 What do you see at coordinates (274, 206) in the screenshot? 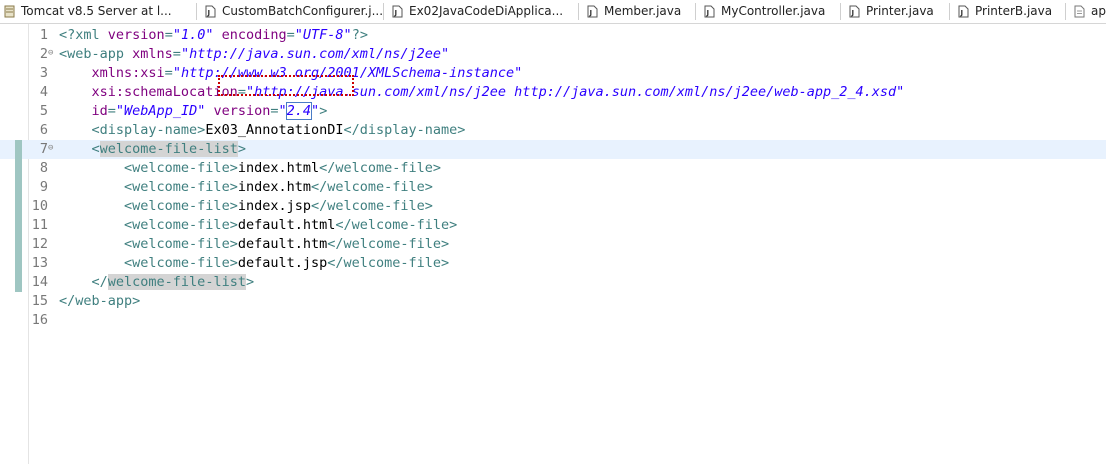
I see `token-txt: index.jsp` at bounding box center [274, 206].